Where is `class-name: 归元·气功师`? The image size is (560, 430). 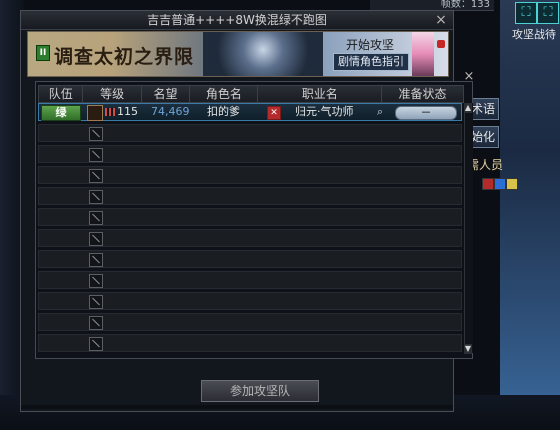
class-name: 归元·气功师 is located at coordinates (324, 111).